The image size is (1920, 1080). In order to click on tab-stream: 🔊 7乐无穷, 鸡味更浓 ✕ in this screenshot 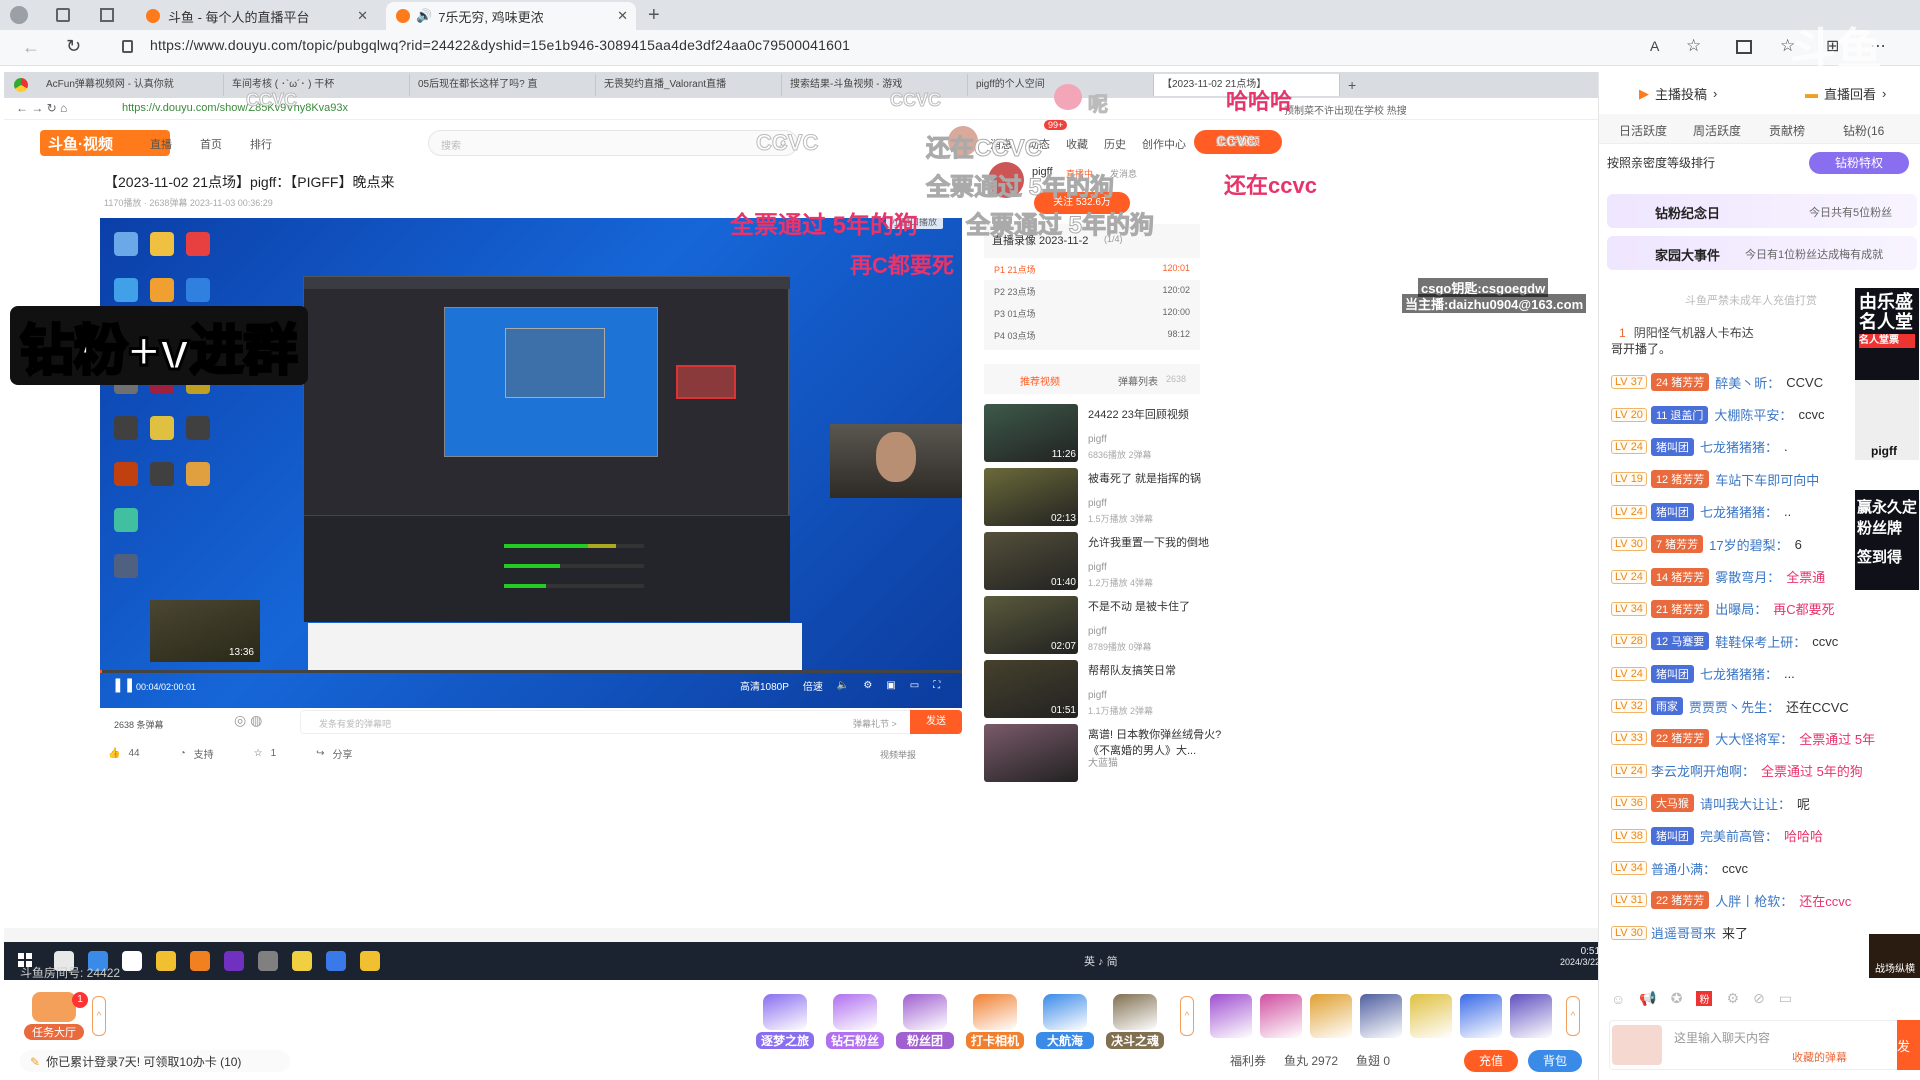, I will do `click(511, 16)`.